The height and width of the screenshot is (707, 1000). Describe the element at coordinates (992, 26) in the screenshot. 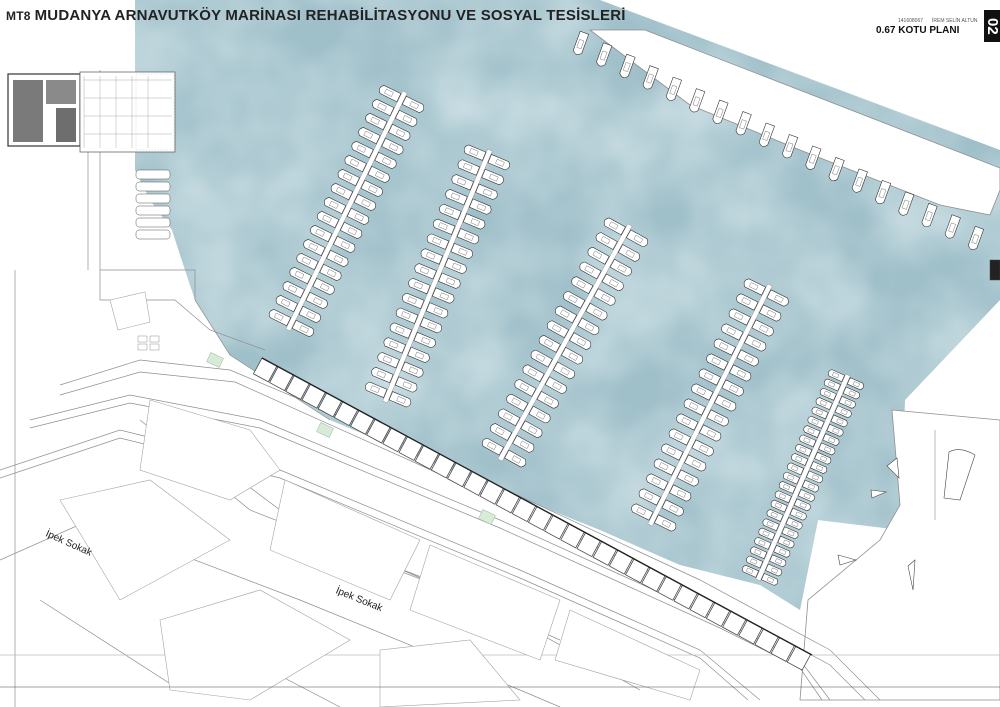

I see `sheet-number: 02` at that location.